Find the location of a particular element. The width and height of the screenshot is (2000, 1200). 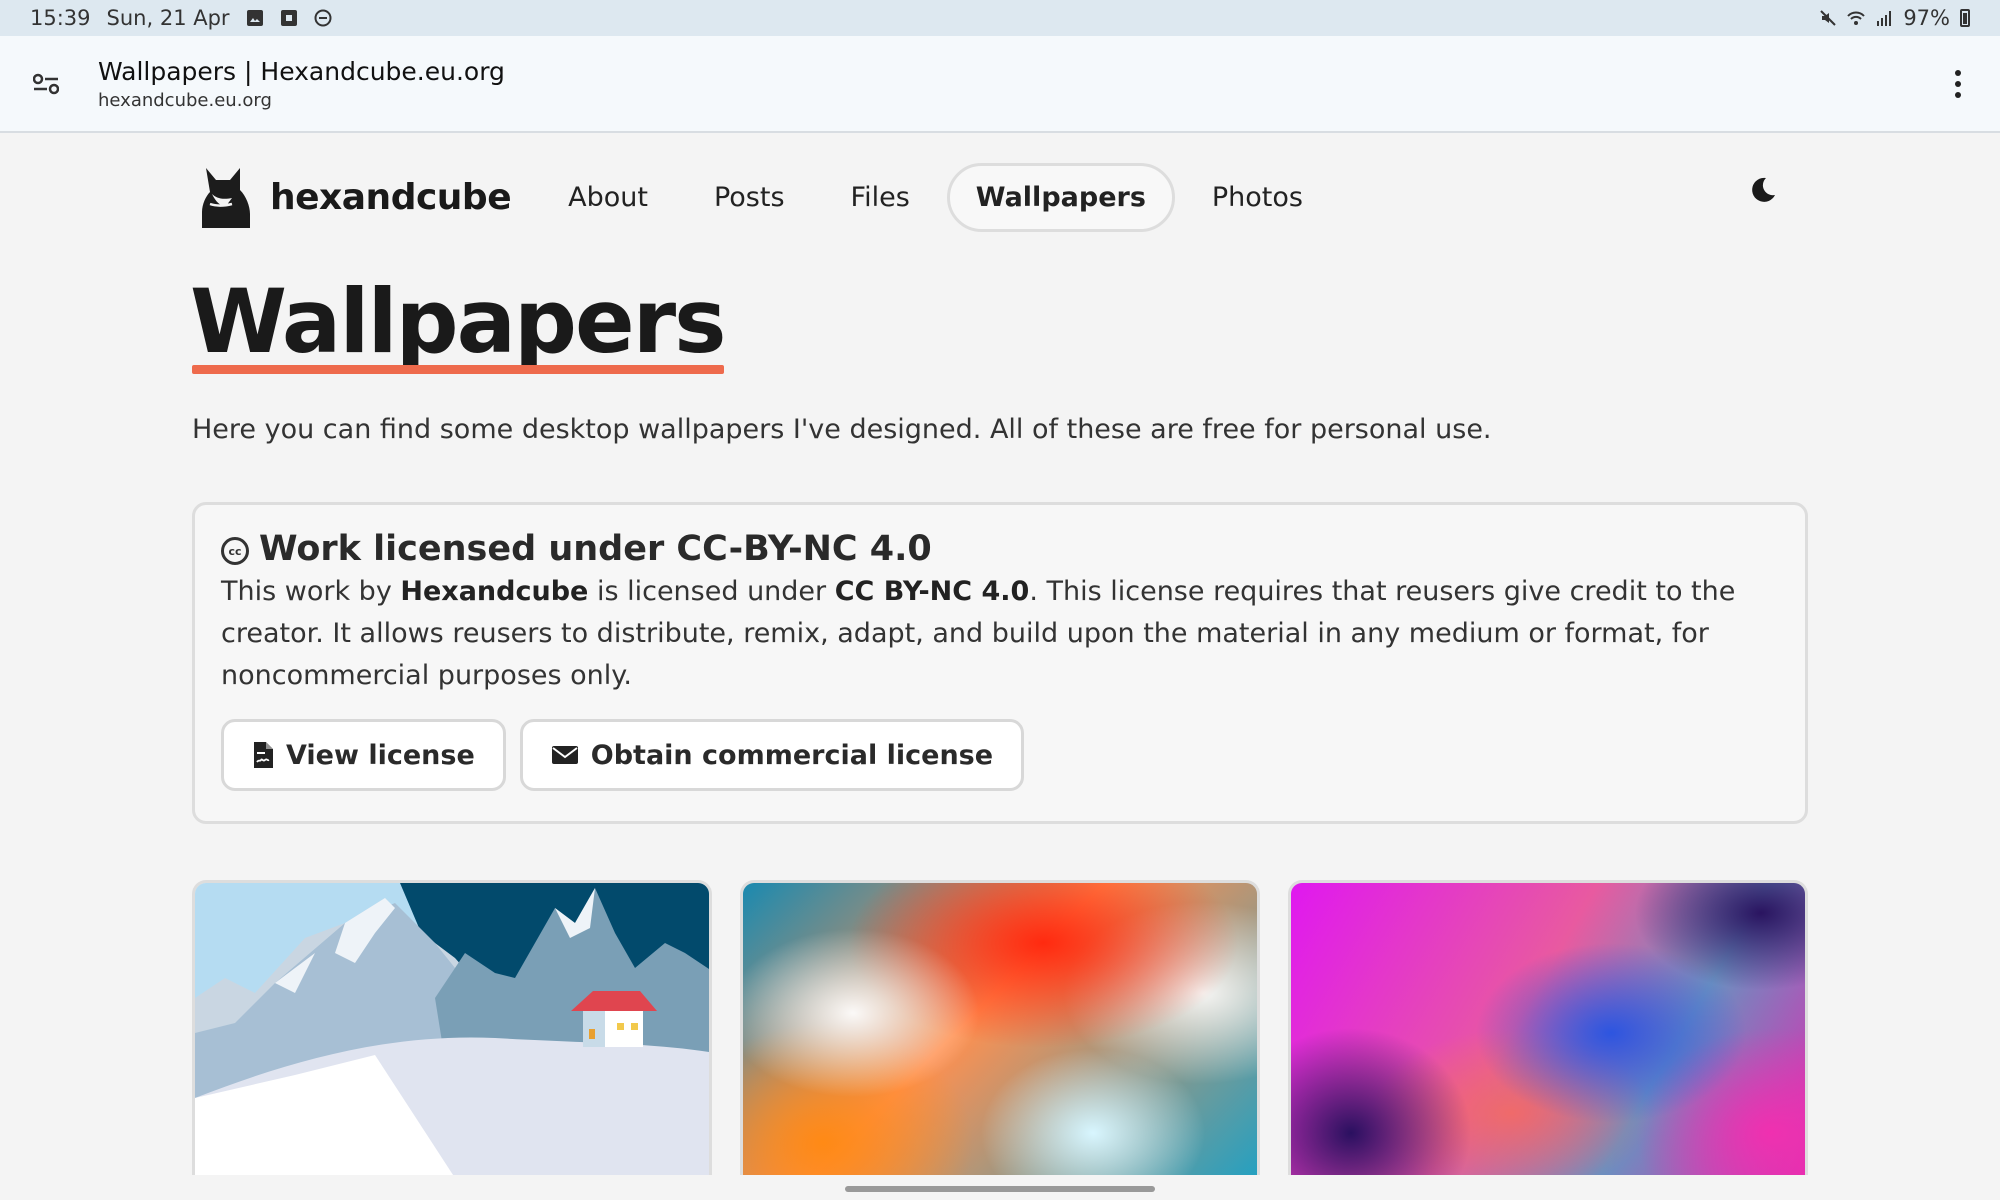

browser-menu-icon is located at coordinates (1958, 84).